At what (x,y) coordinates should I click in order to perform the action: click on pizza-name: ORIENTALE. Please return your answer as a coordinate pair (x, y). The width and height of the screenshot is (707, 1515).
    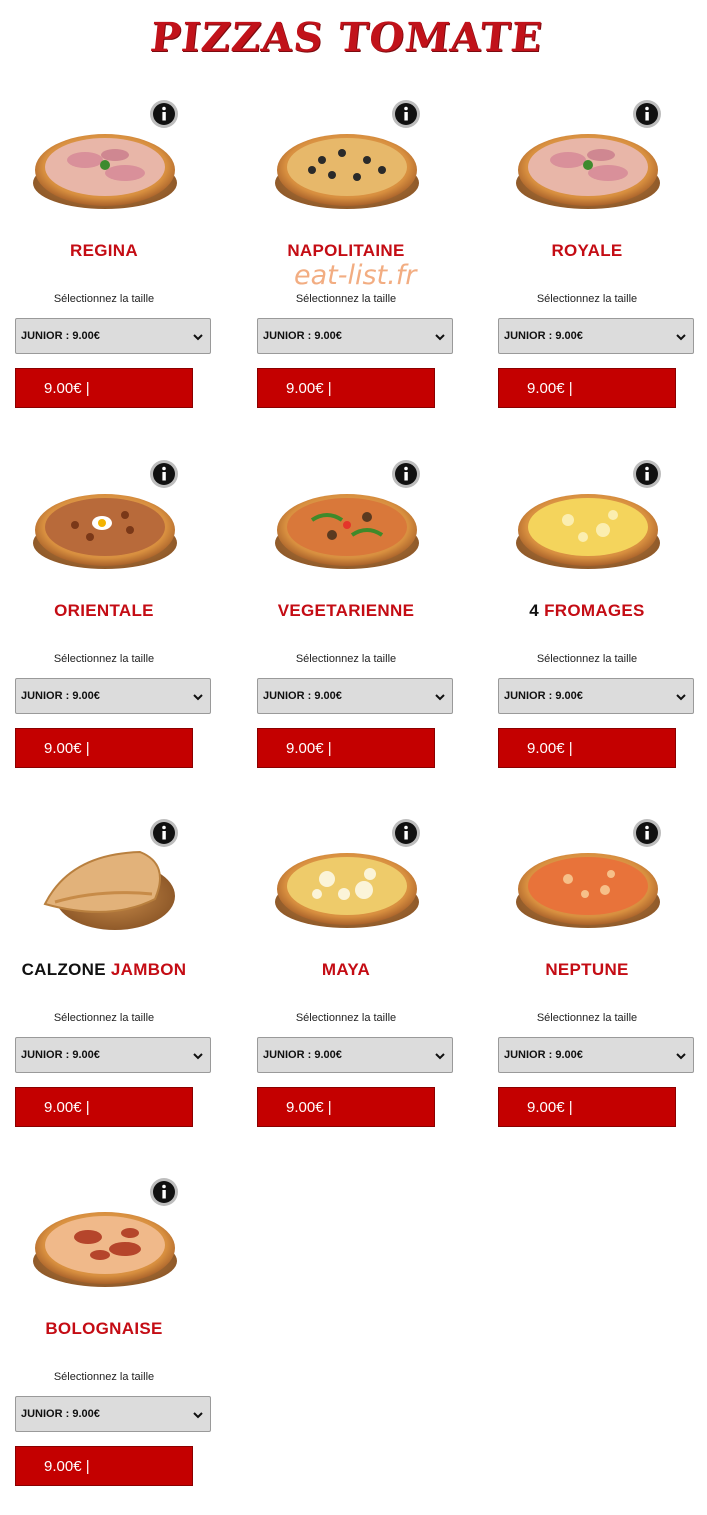
    Looking at the image, I should click on (104, 610).